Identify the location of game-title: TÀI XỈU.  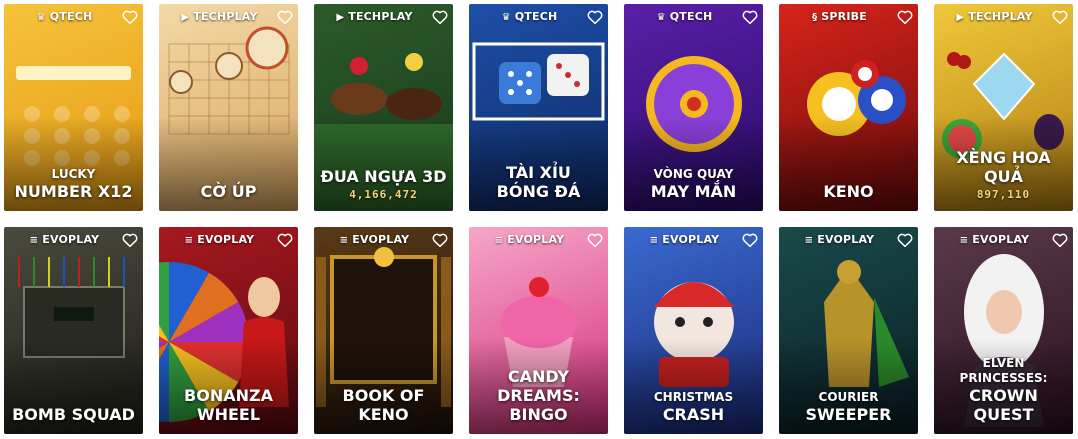
(538, 172).